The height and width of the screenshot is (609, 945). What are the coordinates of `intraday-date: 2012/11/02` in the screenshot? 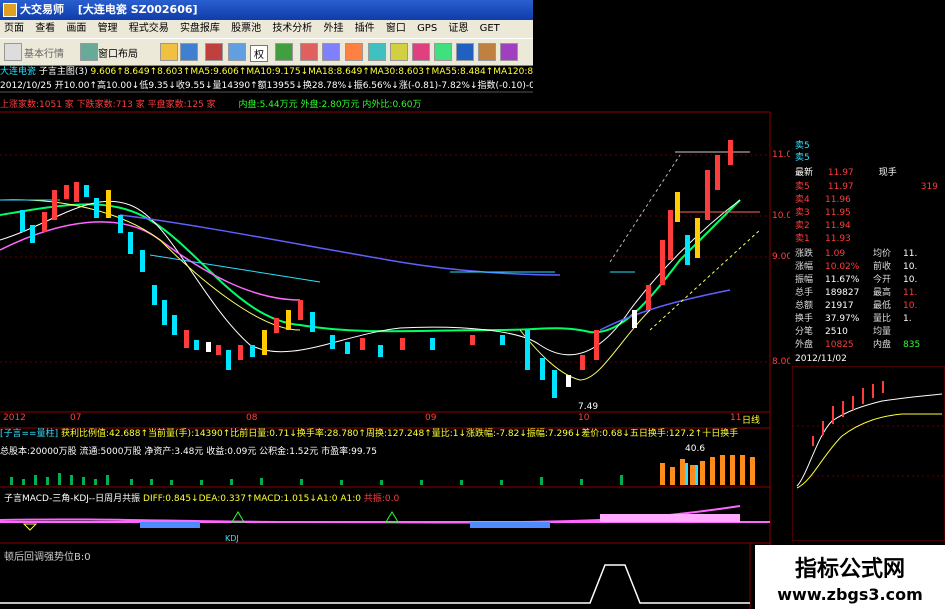 It's located at (821, 359).